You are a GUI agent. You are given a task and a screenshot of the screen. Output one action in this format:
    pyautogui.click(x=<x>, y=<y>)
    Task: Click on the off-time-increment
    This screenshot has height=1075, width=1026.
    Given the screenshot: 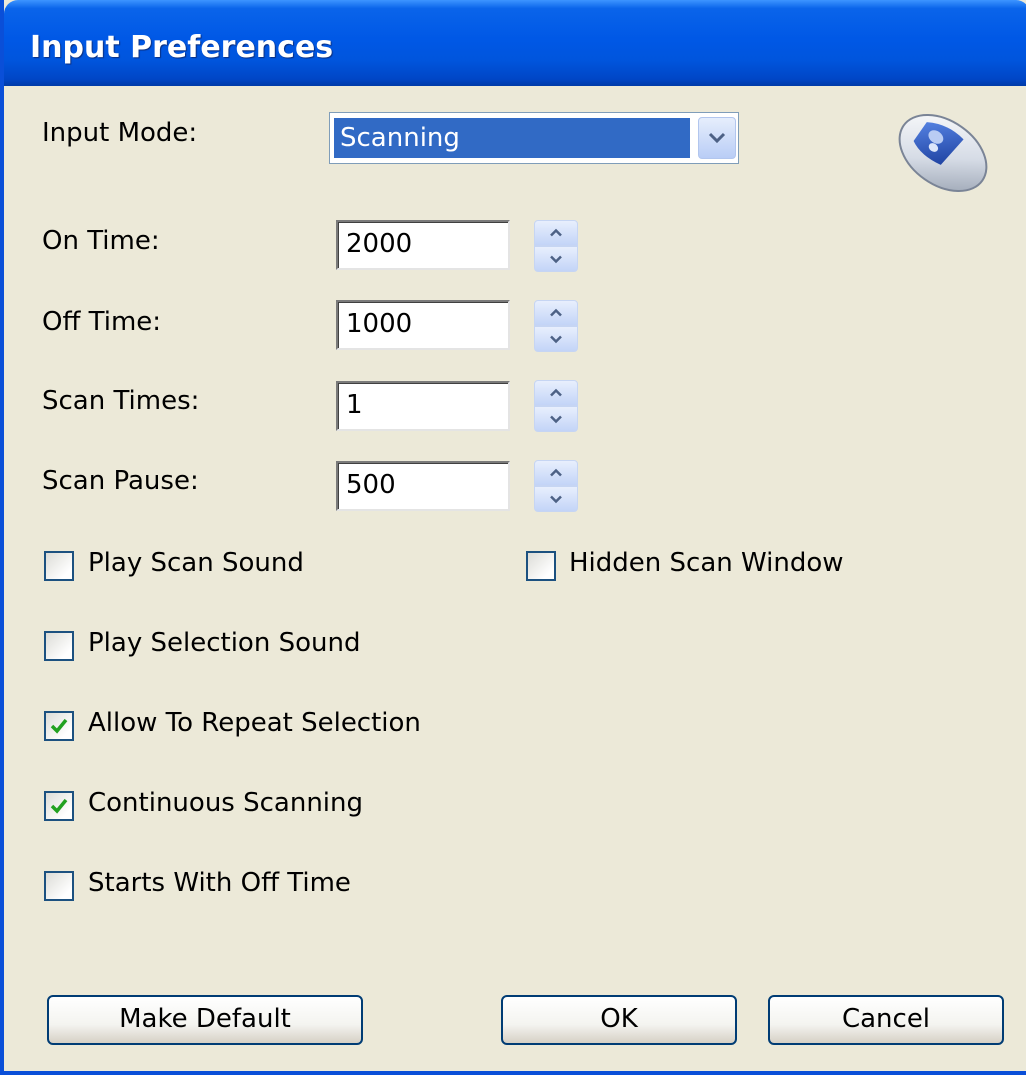 What is the action you would take?
    pyautogui.click(x=556, y=313)
    